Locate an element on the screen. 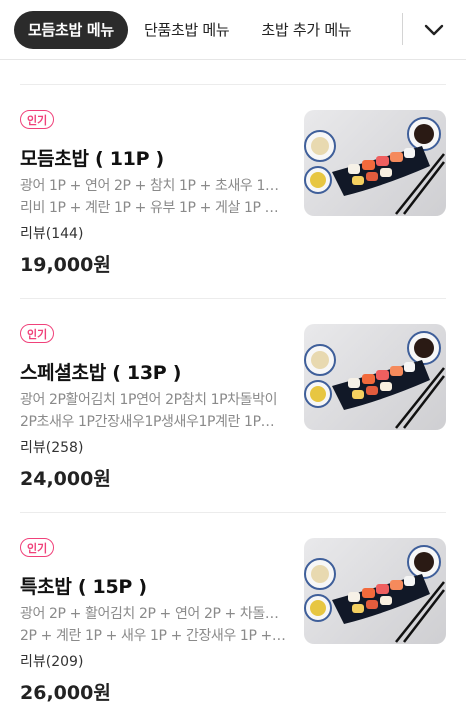 This screenshot has width=466, height=726. chevron-down-icon is located at coordinates (434, 30).